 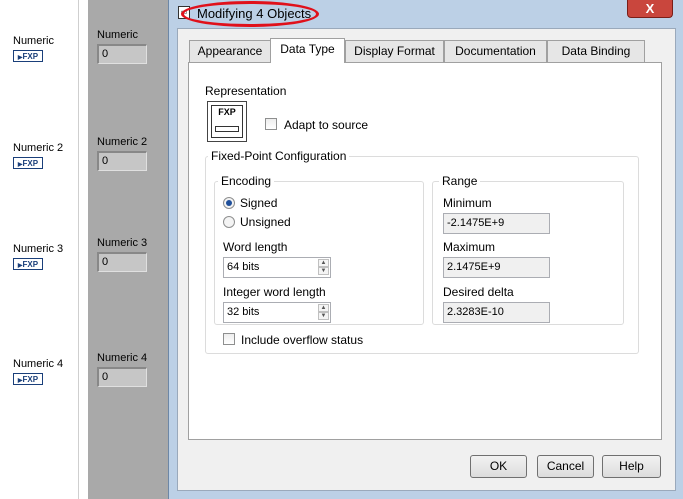 I want to click on terminal-label: Numeric 4, so click(x=38, y=364).